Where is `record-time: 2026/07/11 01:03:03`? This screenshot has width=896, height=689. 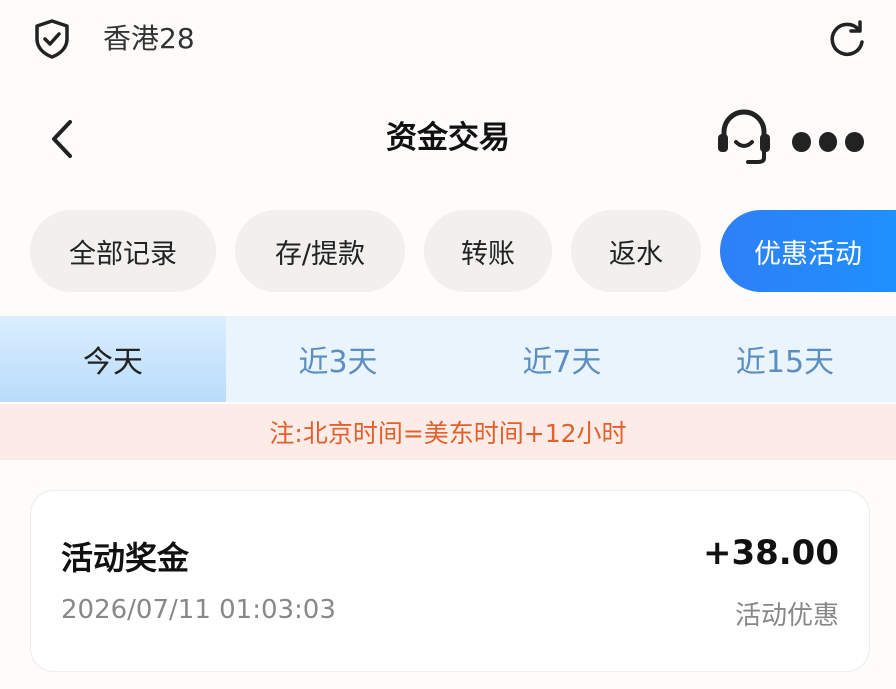 record-time: 2026/07/11 01:03:03 is located at coordinates (198, 610).